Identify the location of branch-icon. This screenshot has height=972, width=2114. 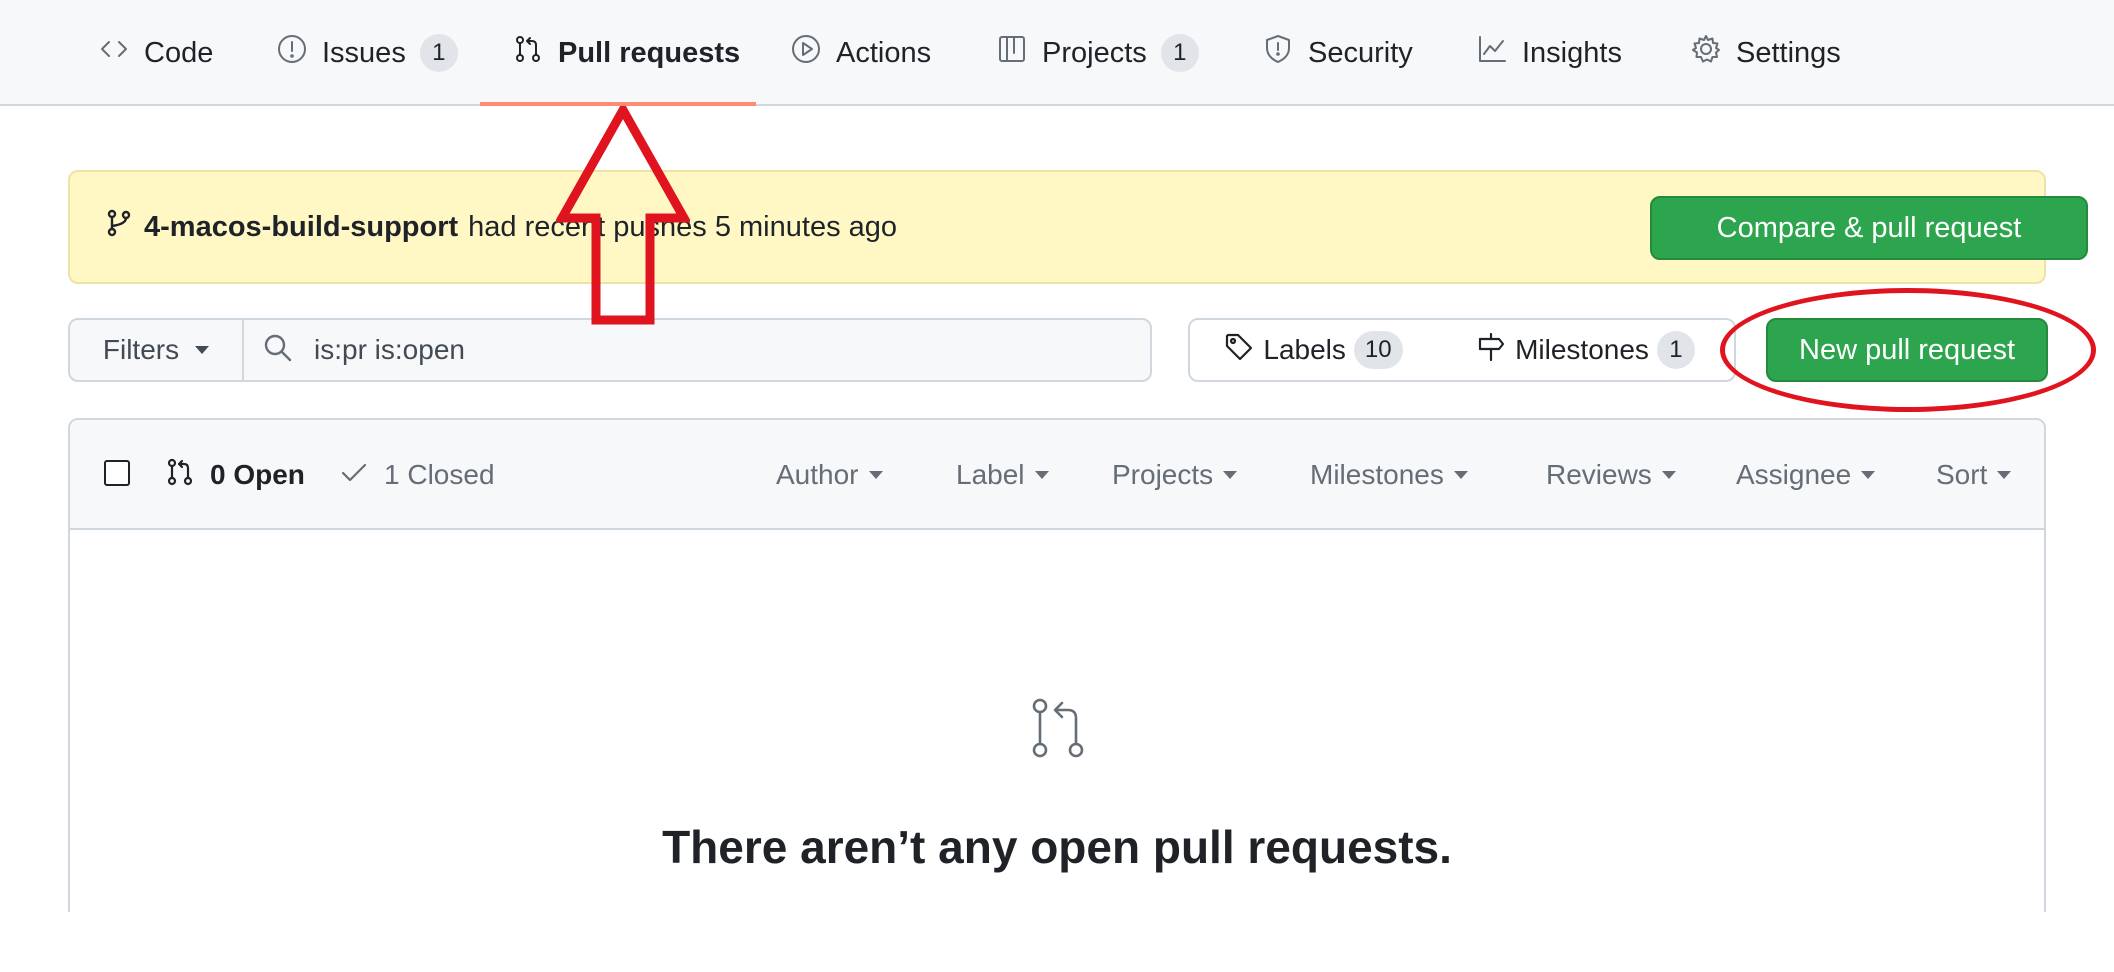
(119, 227).